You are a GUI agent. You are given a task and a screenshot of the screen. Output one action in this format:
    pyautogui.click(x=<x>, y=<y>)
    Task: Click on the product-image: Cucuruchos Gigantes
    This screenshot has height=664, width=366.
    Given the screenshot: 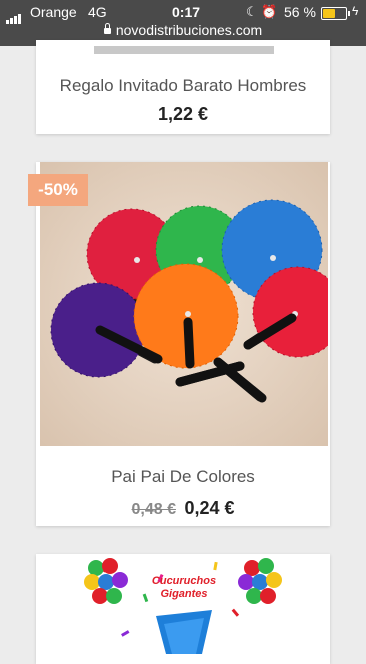 What is the action you would take?
    pyautogui.click(x=184, y=604)
    